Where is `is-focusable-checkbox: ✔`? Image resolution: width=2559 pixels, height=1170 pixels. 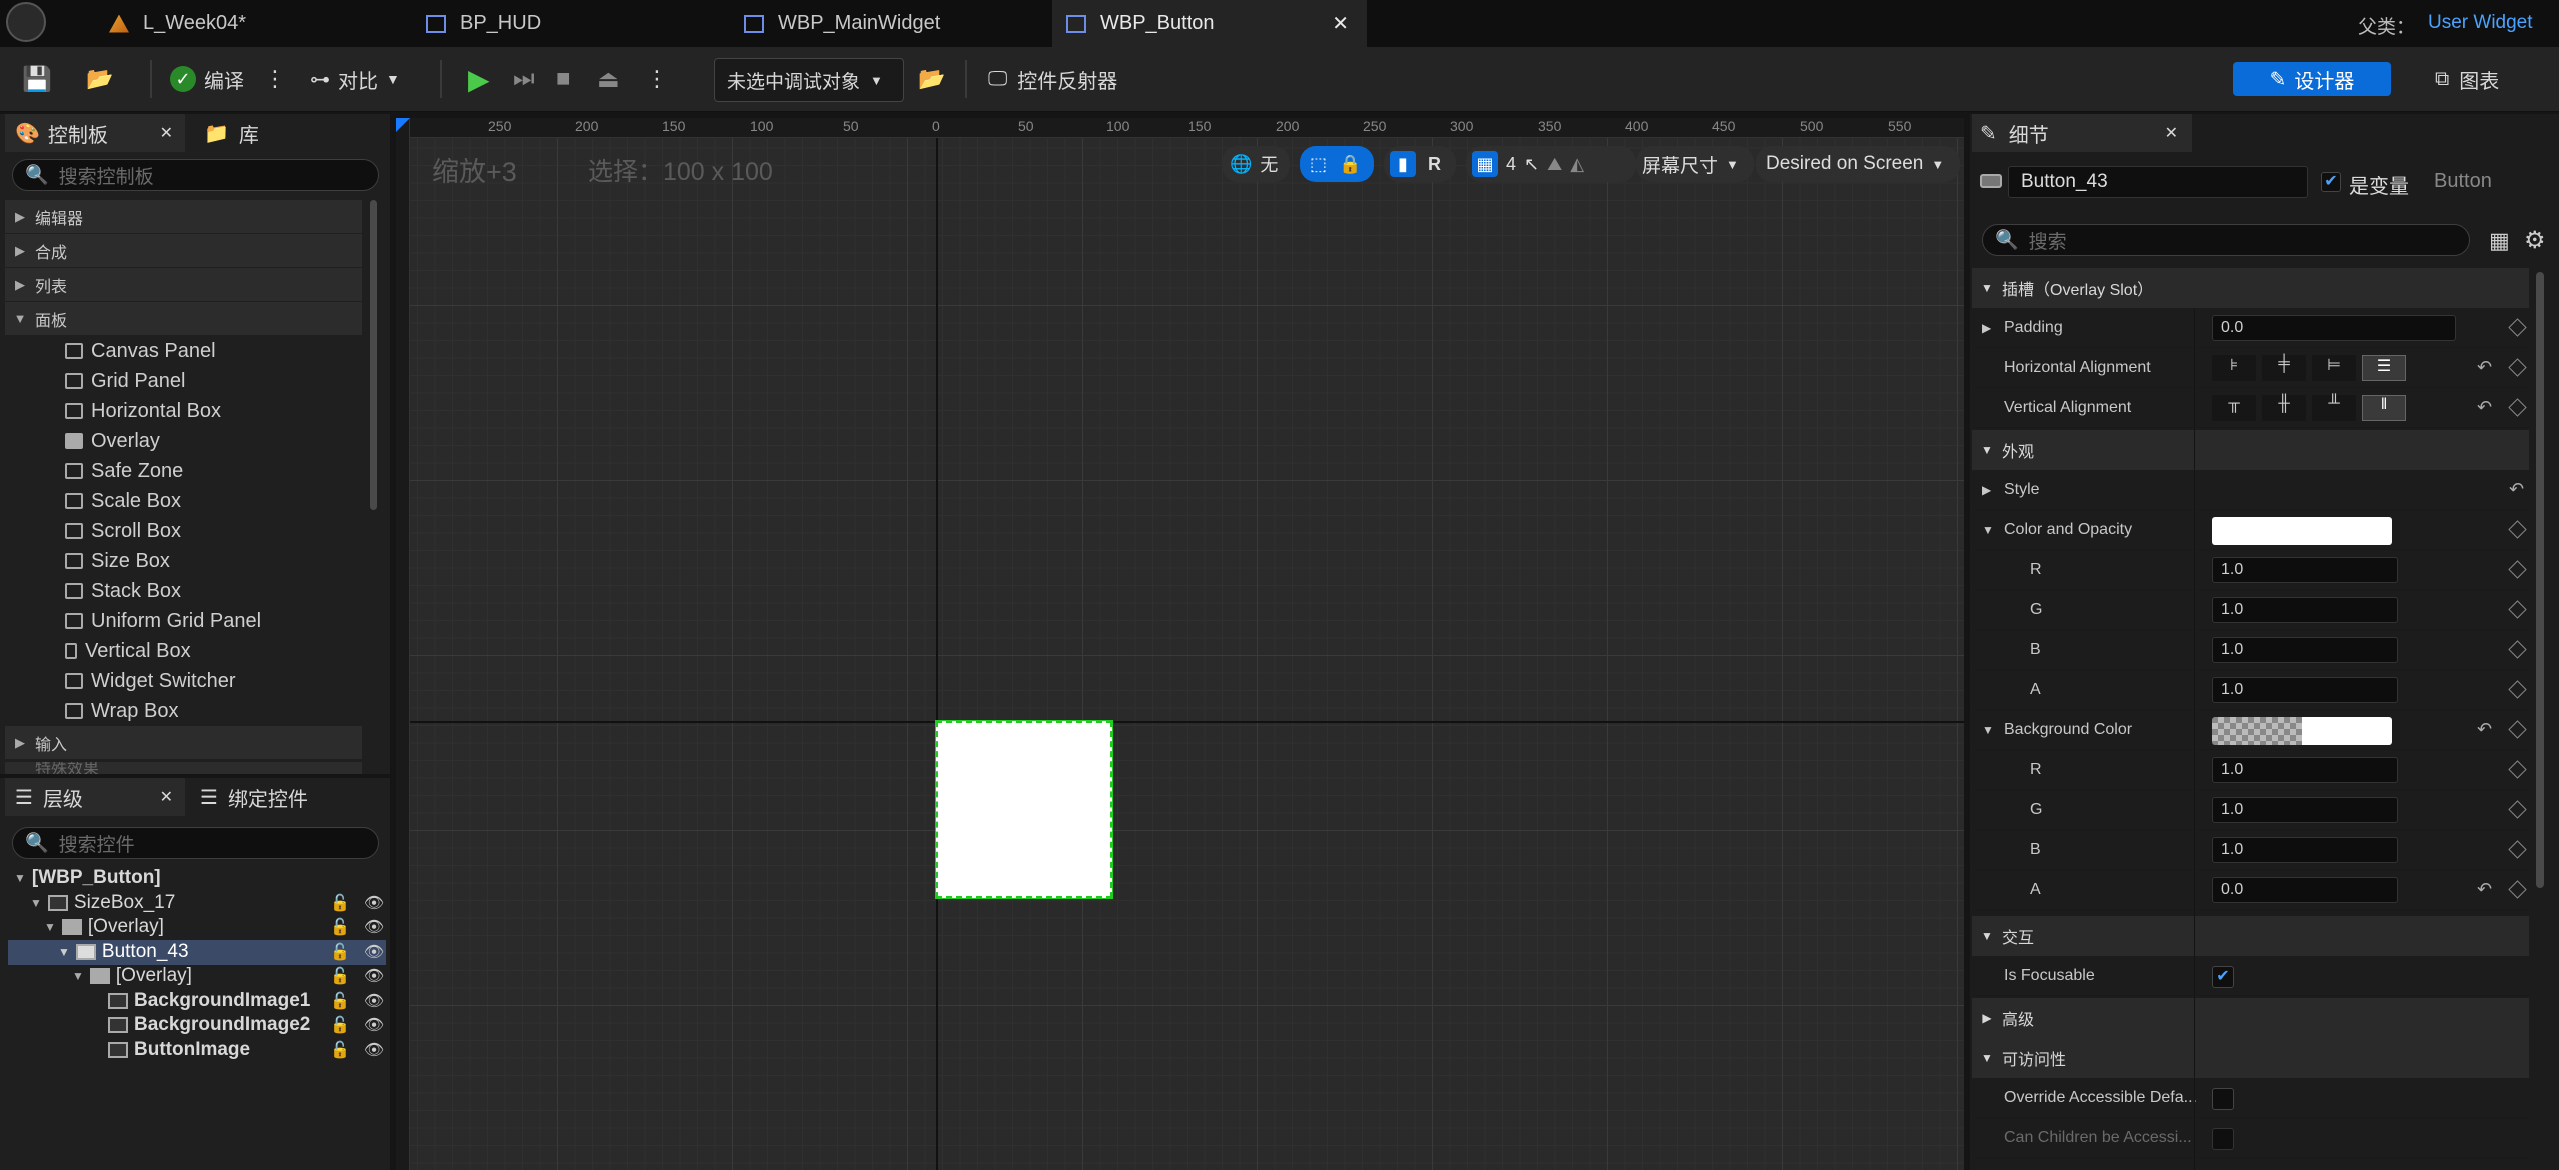 is-focusable-checkbox: ✔ is located at coordinates (2223, 977).